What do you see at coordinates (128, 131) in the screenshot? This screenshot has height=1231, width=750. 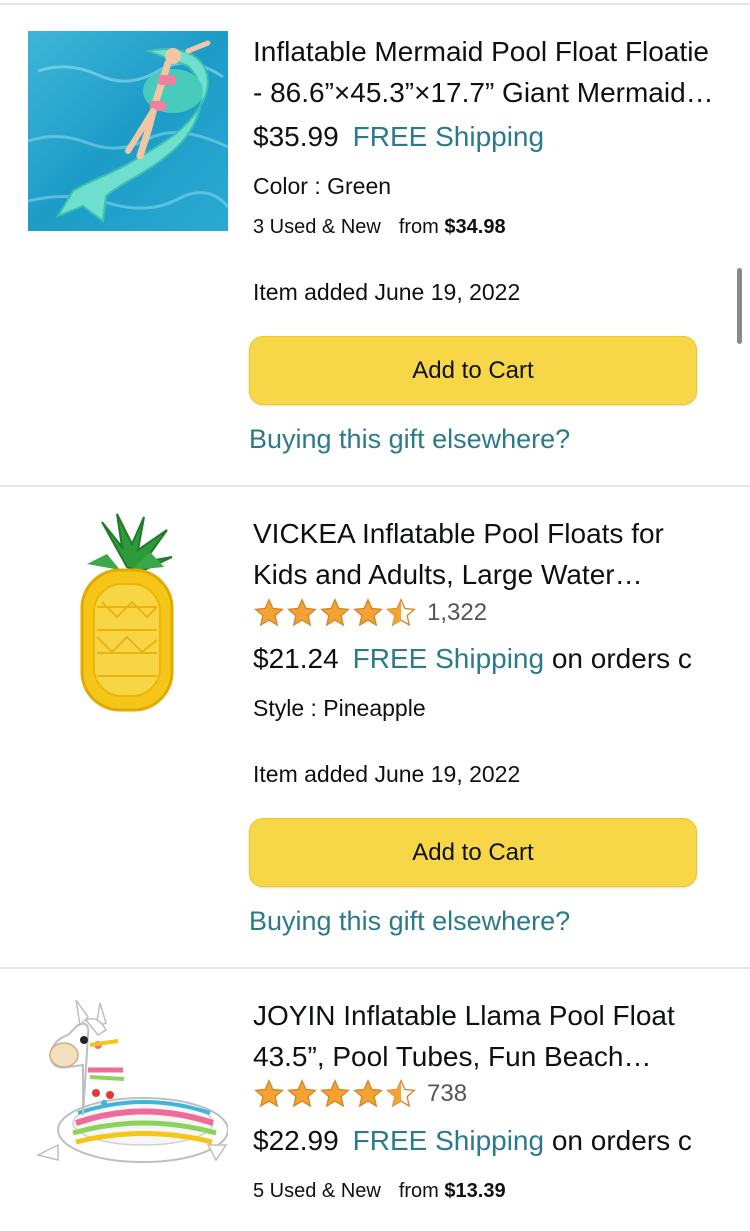 I see `product-image-mermaid-float` at bounding box center [128, 131].